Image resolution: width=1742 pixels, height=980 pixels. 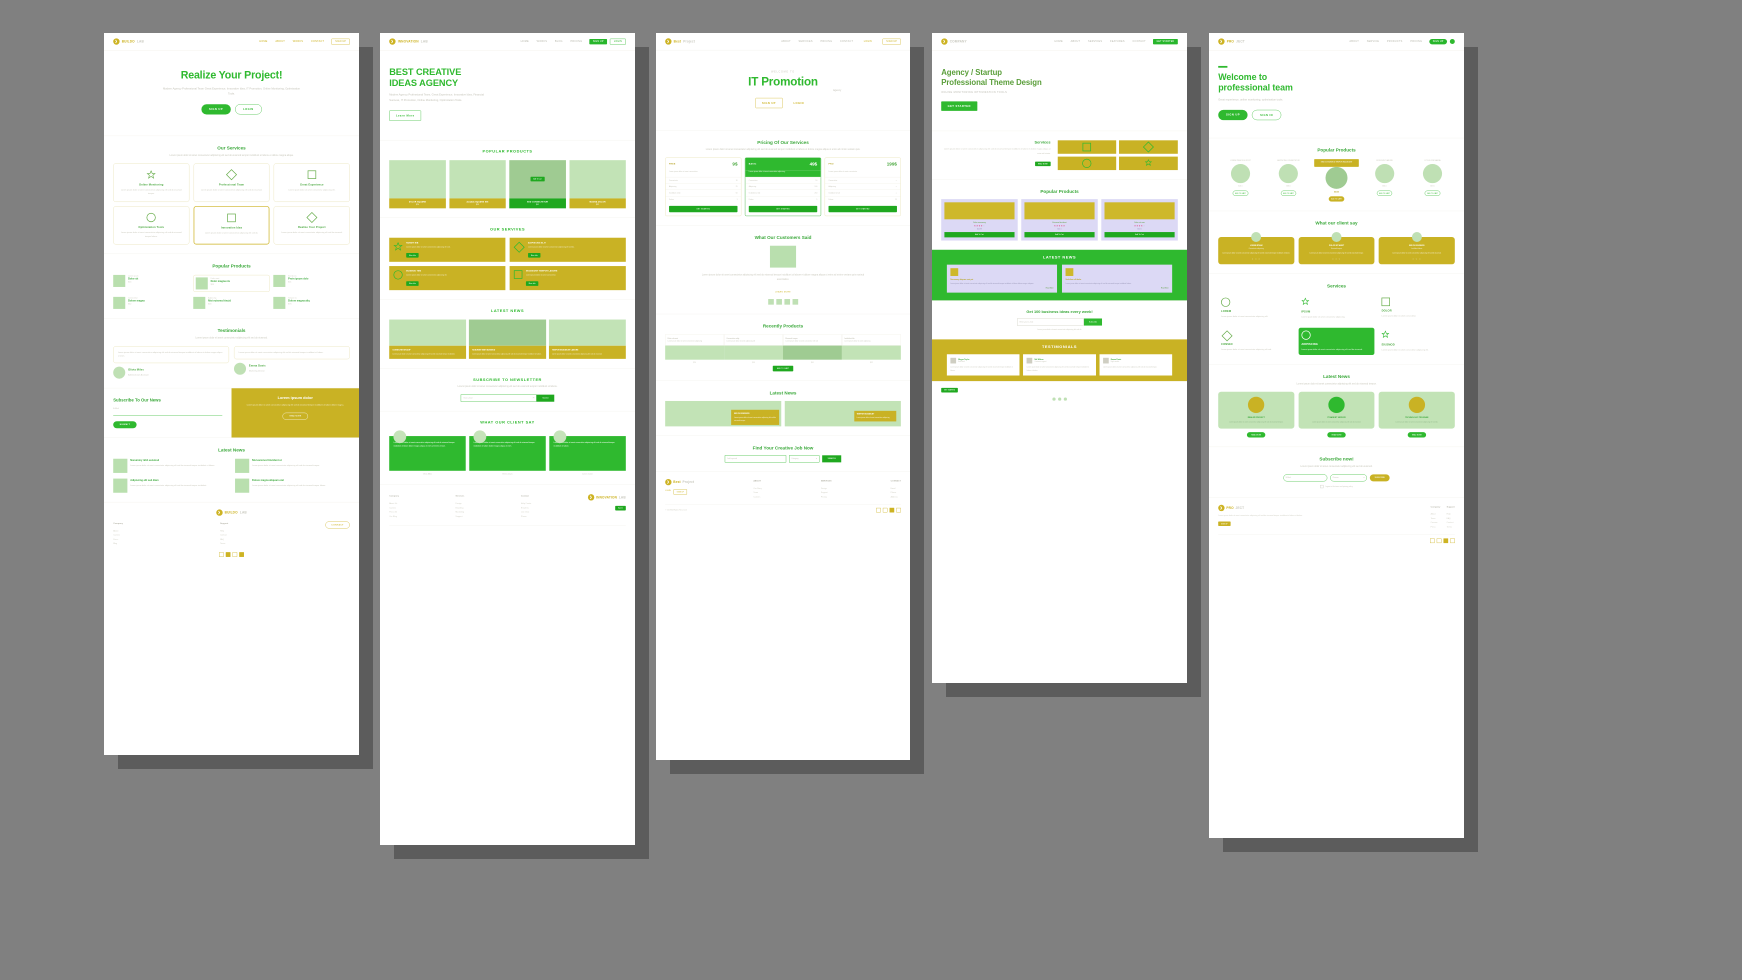 What do you see at coordinates (896, 497) in the screenshot?
I see `footer-link: Address` at bounding box center [896, 497].